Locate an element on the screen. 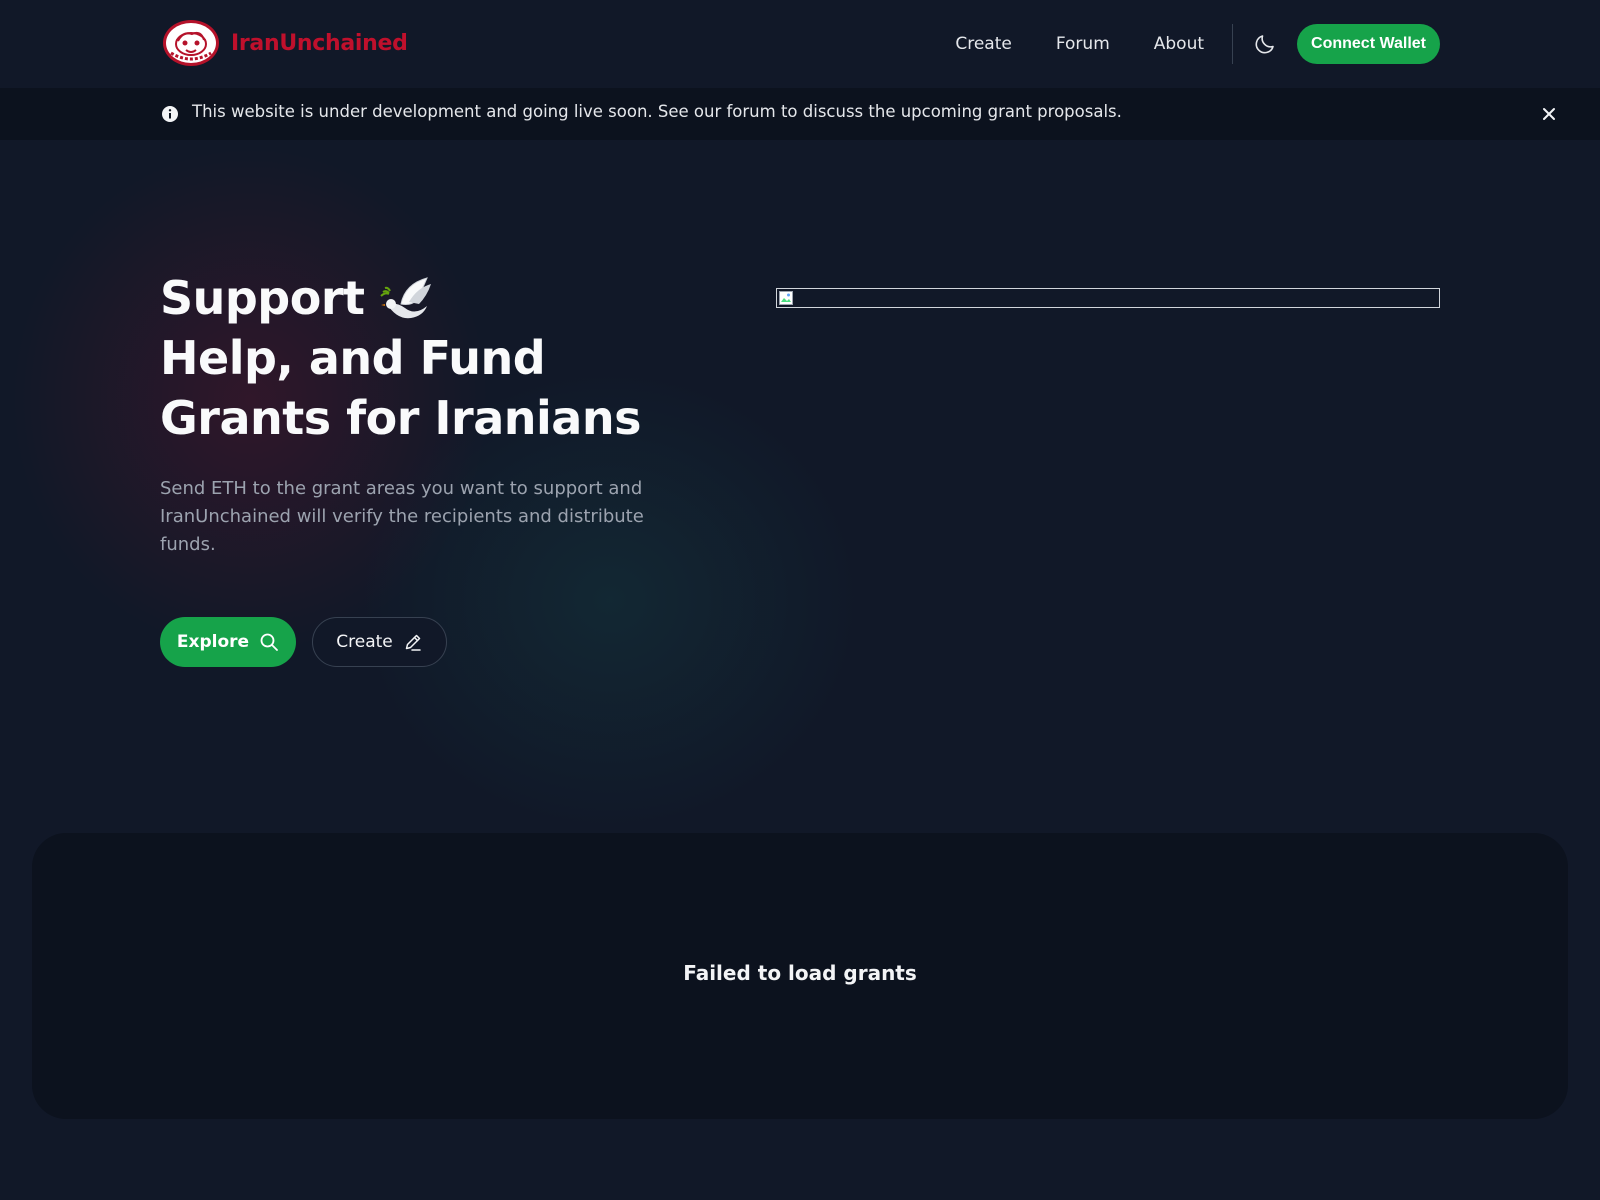 Image resolution: width=1600 pixels, height=1200 pixels. nav-link-about: About is located at coordinates (1179, 44).